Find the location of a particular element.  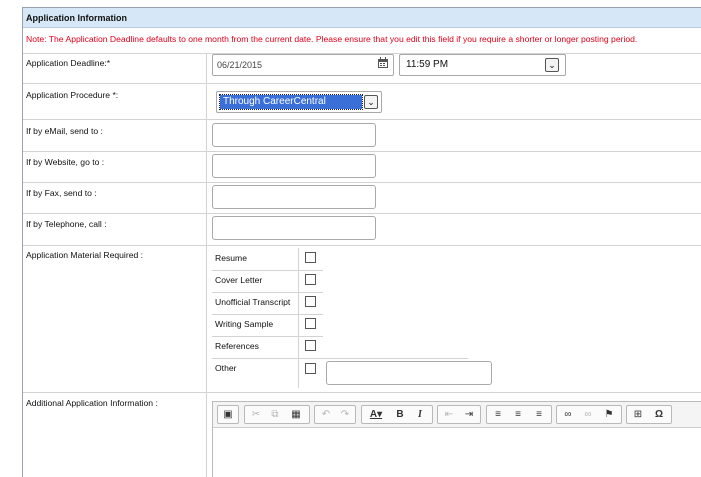

writing-sample-checkbox is located at coordinates (310, 323).